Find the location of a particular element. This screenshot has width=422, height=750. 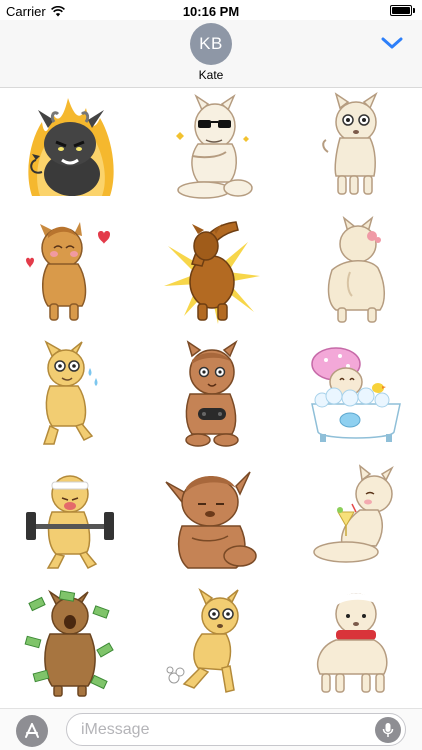

status-bar: Carrier 10:16 PM is located at coordinates (211, 11).